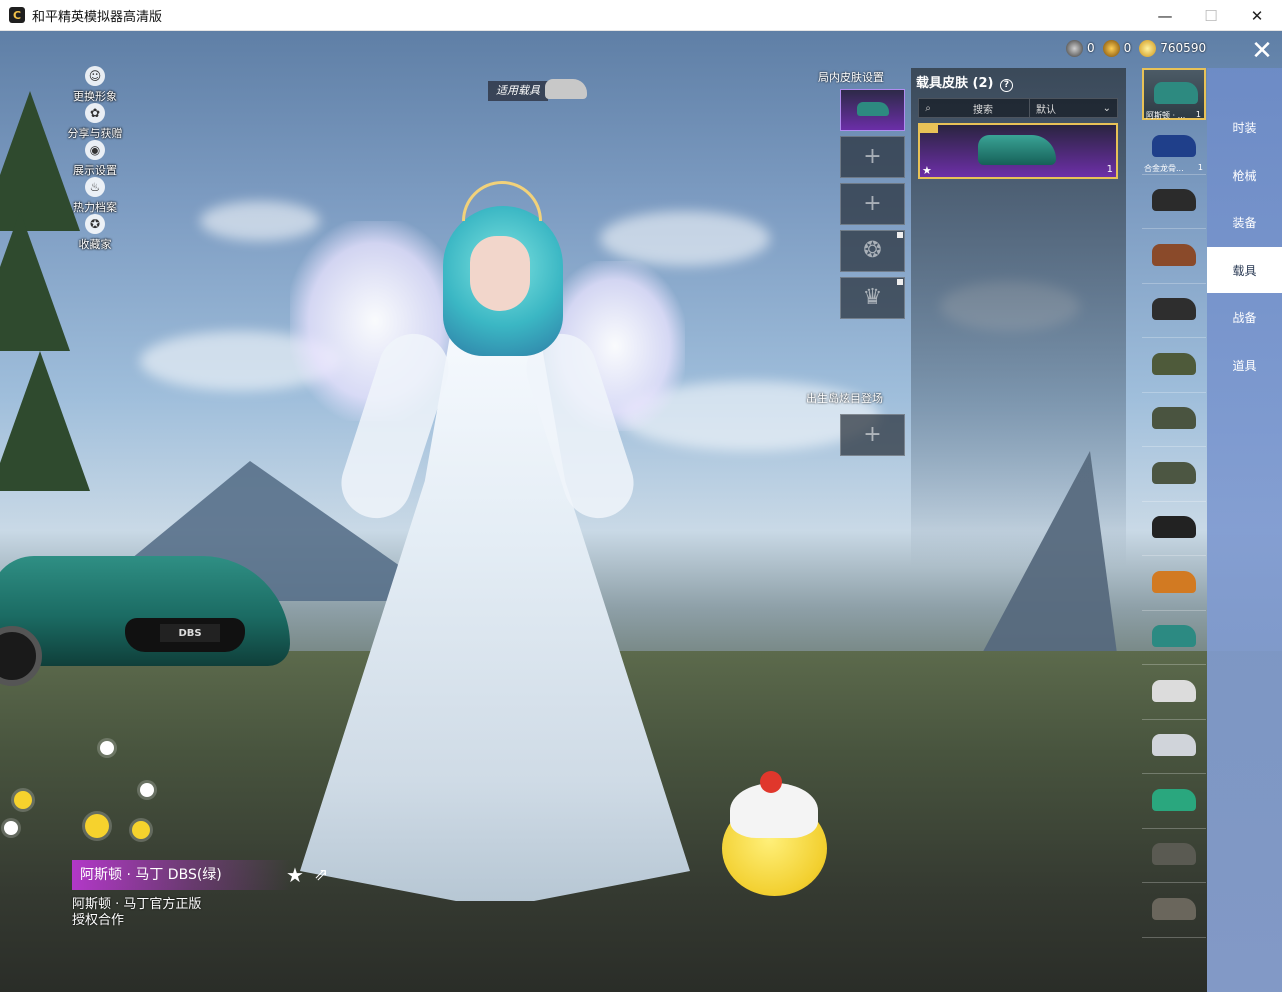  What do you see at coordinates (1244, 530) in the screenshot?
I see `category-tabs: 时装 枪械 装备 载具 战备 道具` at bounding box center [1244, 530].